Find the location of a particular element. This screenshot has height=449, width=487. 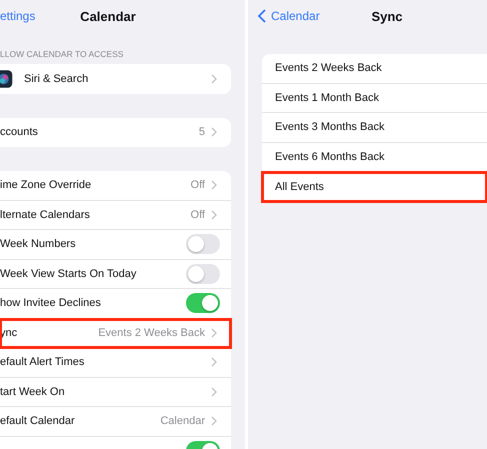

row-value: 5 is located at coordinates (201, 132).